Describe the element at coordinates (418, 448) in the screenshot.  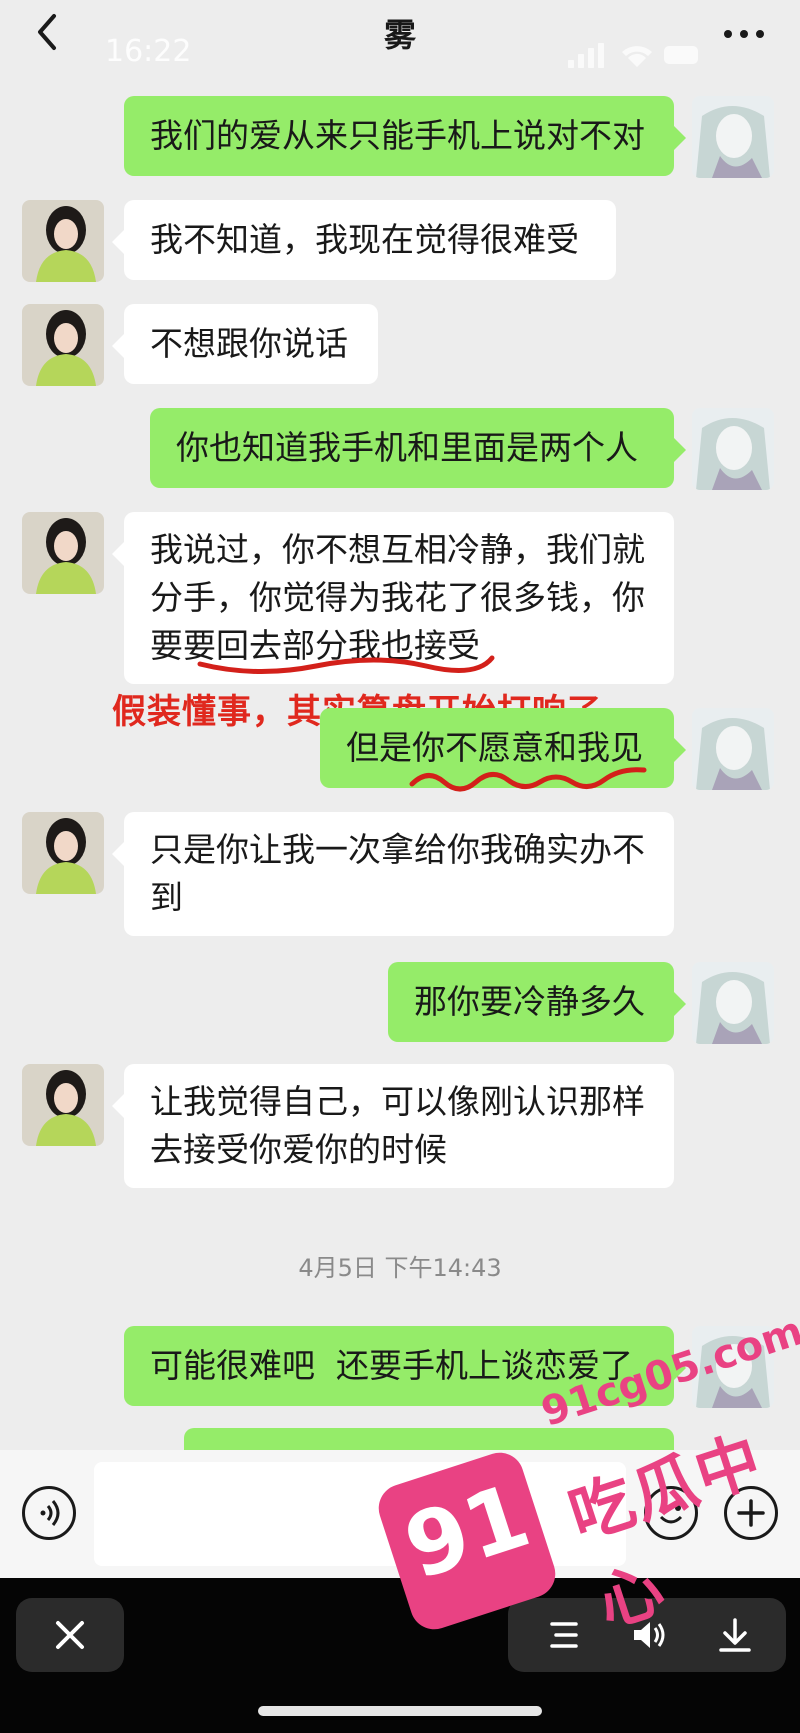
I see `my-message-bubble: 你也知道我手机和里面是两个人` at that location.